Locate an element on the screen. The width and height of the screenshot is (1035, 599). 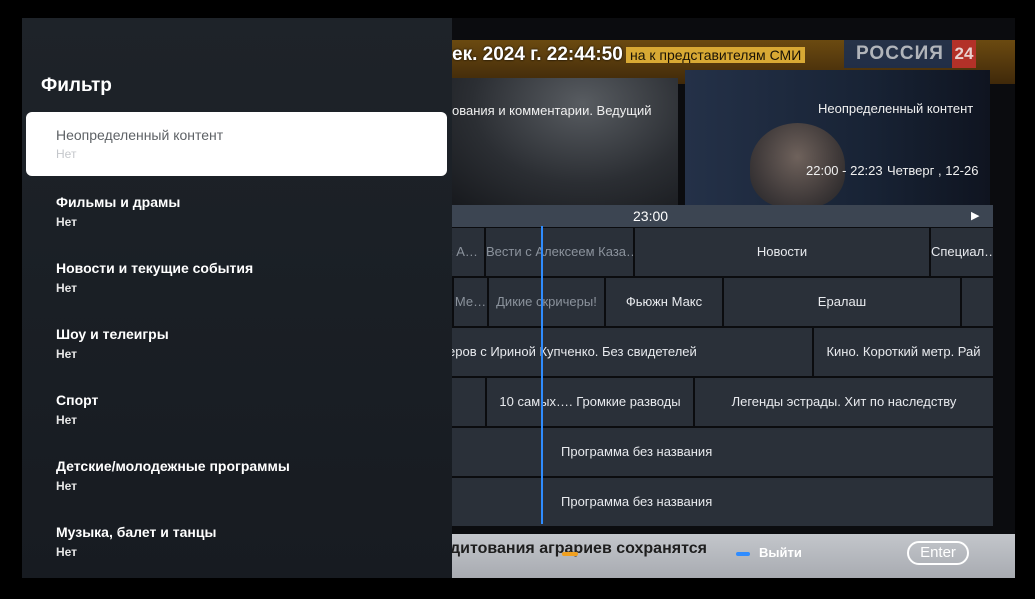
arrow-right-icon: ▶ is located at coordinates (975, 215).